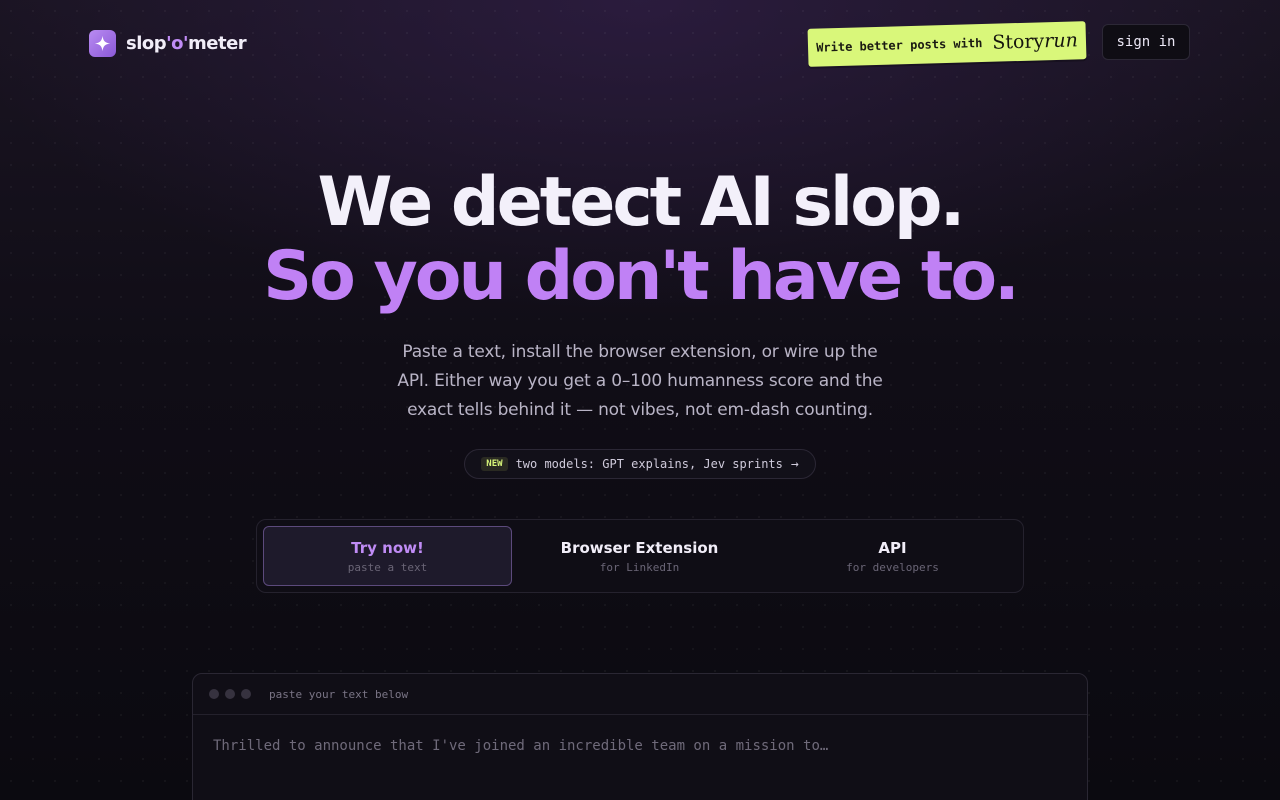  Describe the element at coordinates (387, 567) in the screenshot. I see `tab-subtitle: paste a text` at that location.